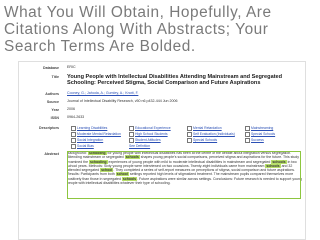  I want to click on authors-label: Authors, so click(52, 94).